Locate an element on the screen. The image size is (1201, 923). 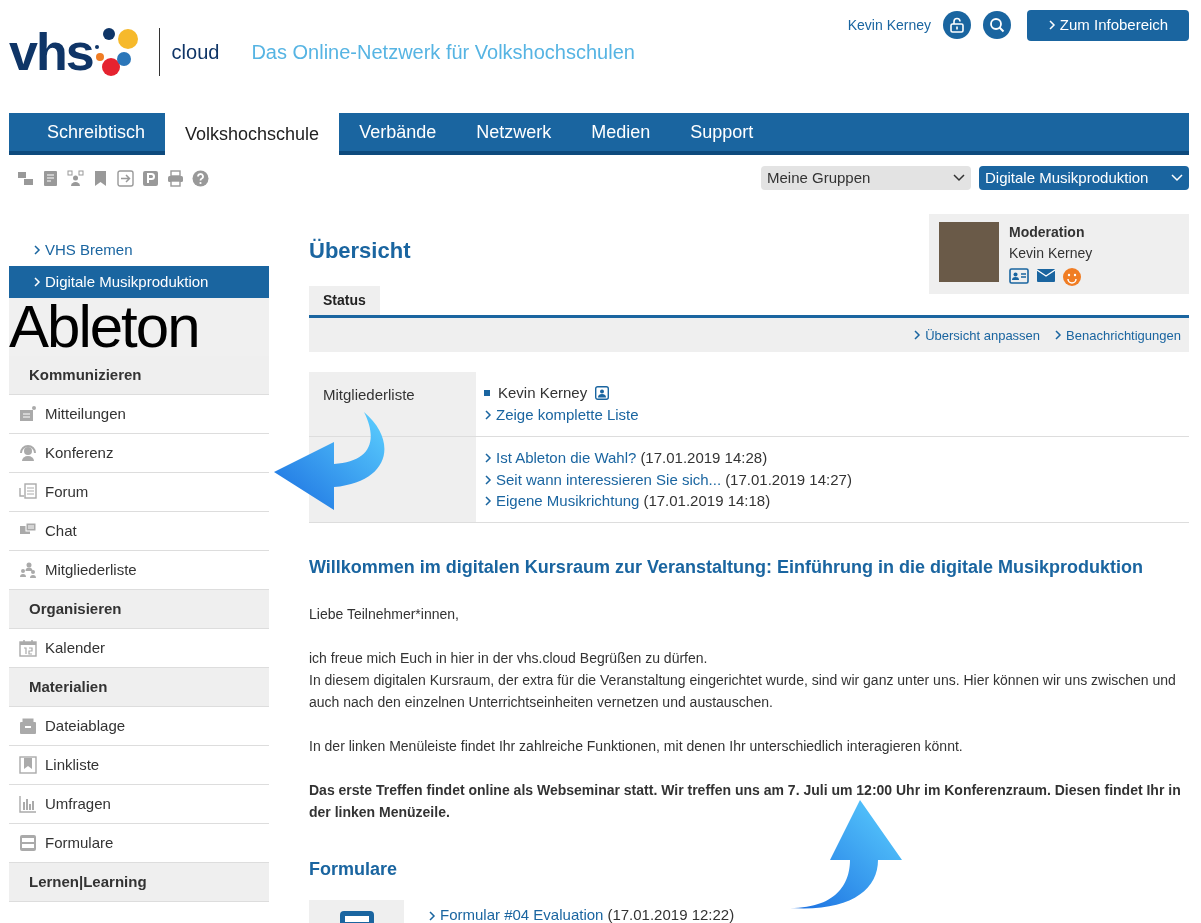
welcome-heading: Willkommen im digitalen Kursraum zur Veranstaltung: Einführung in die digitale Musikproduktion is located at coordinates (726, 568).